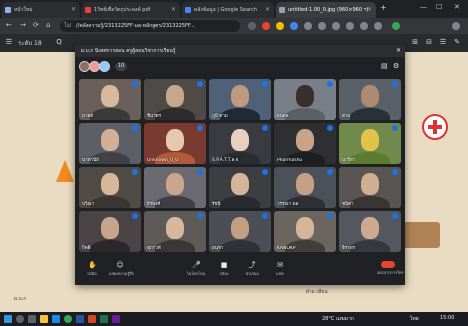 This screenshot has height=326, width=468. What do you see at coordinates (240, 99) in the screenshot?
I see `participant-tile: ภูมิ ตาม` at bounding box center [240, 99].